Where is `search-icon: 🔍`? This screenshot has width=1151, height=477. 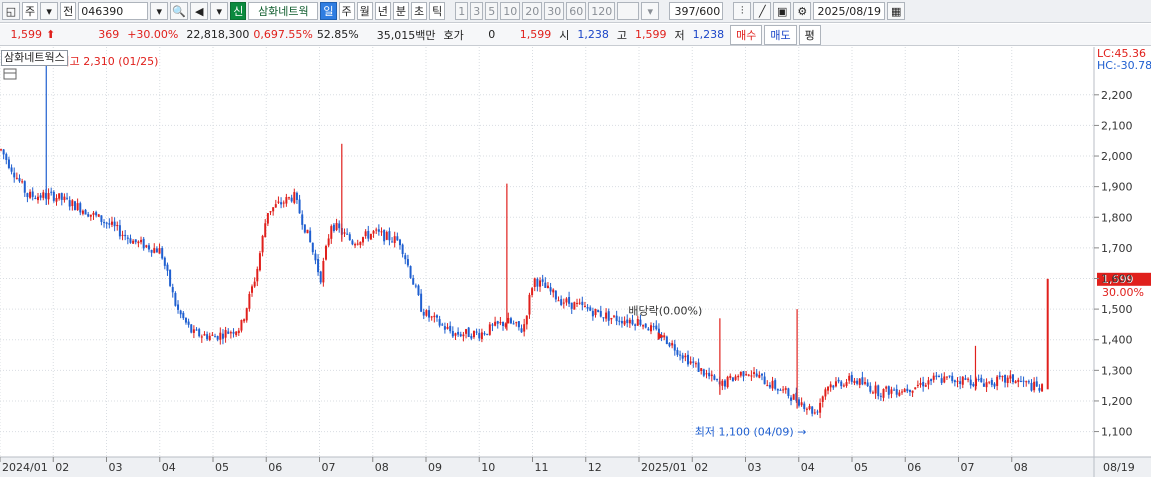
search-icon: 🔍 is located at coordinates (179, 11).